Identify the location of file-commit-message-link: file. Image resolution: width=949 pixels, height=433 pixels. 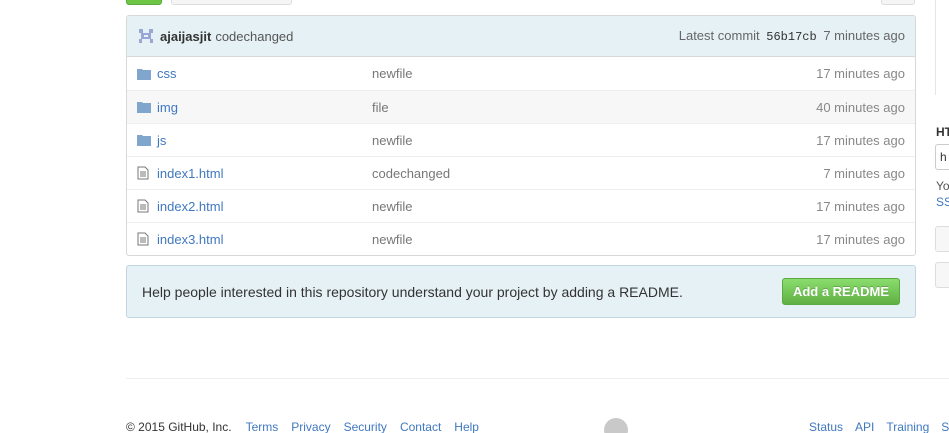
(594, 107).